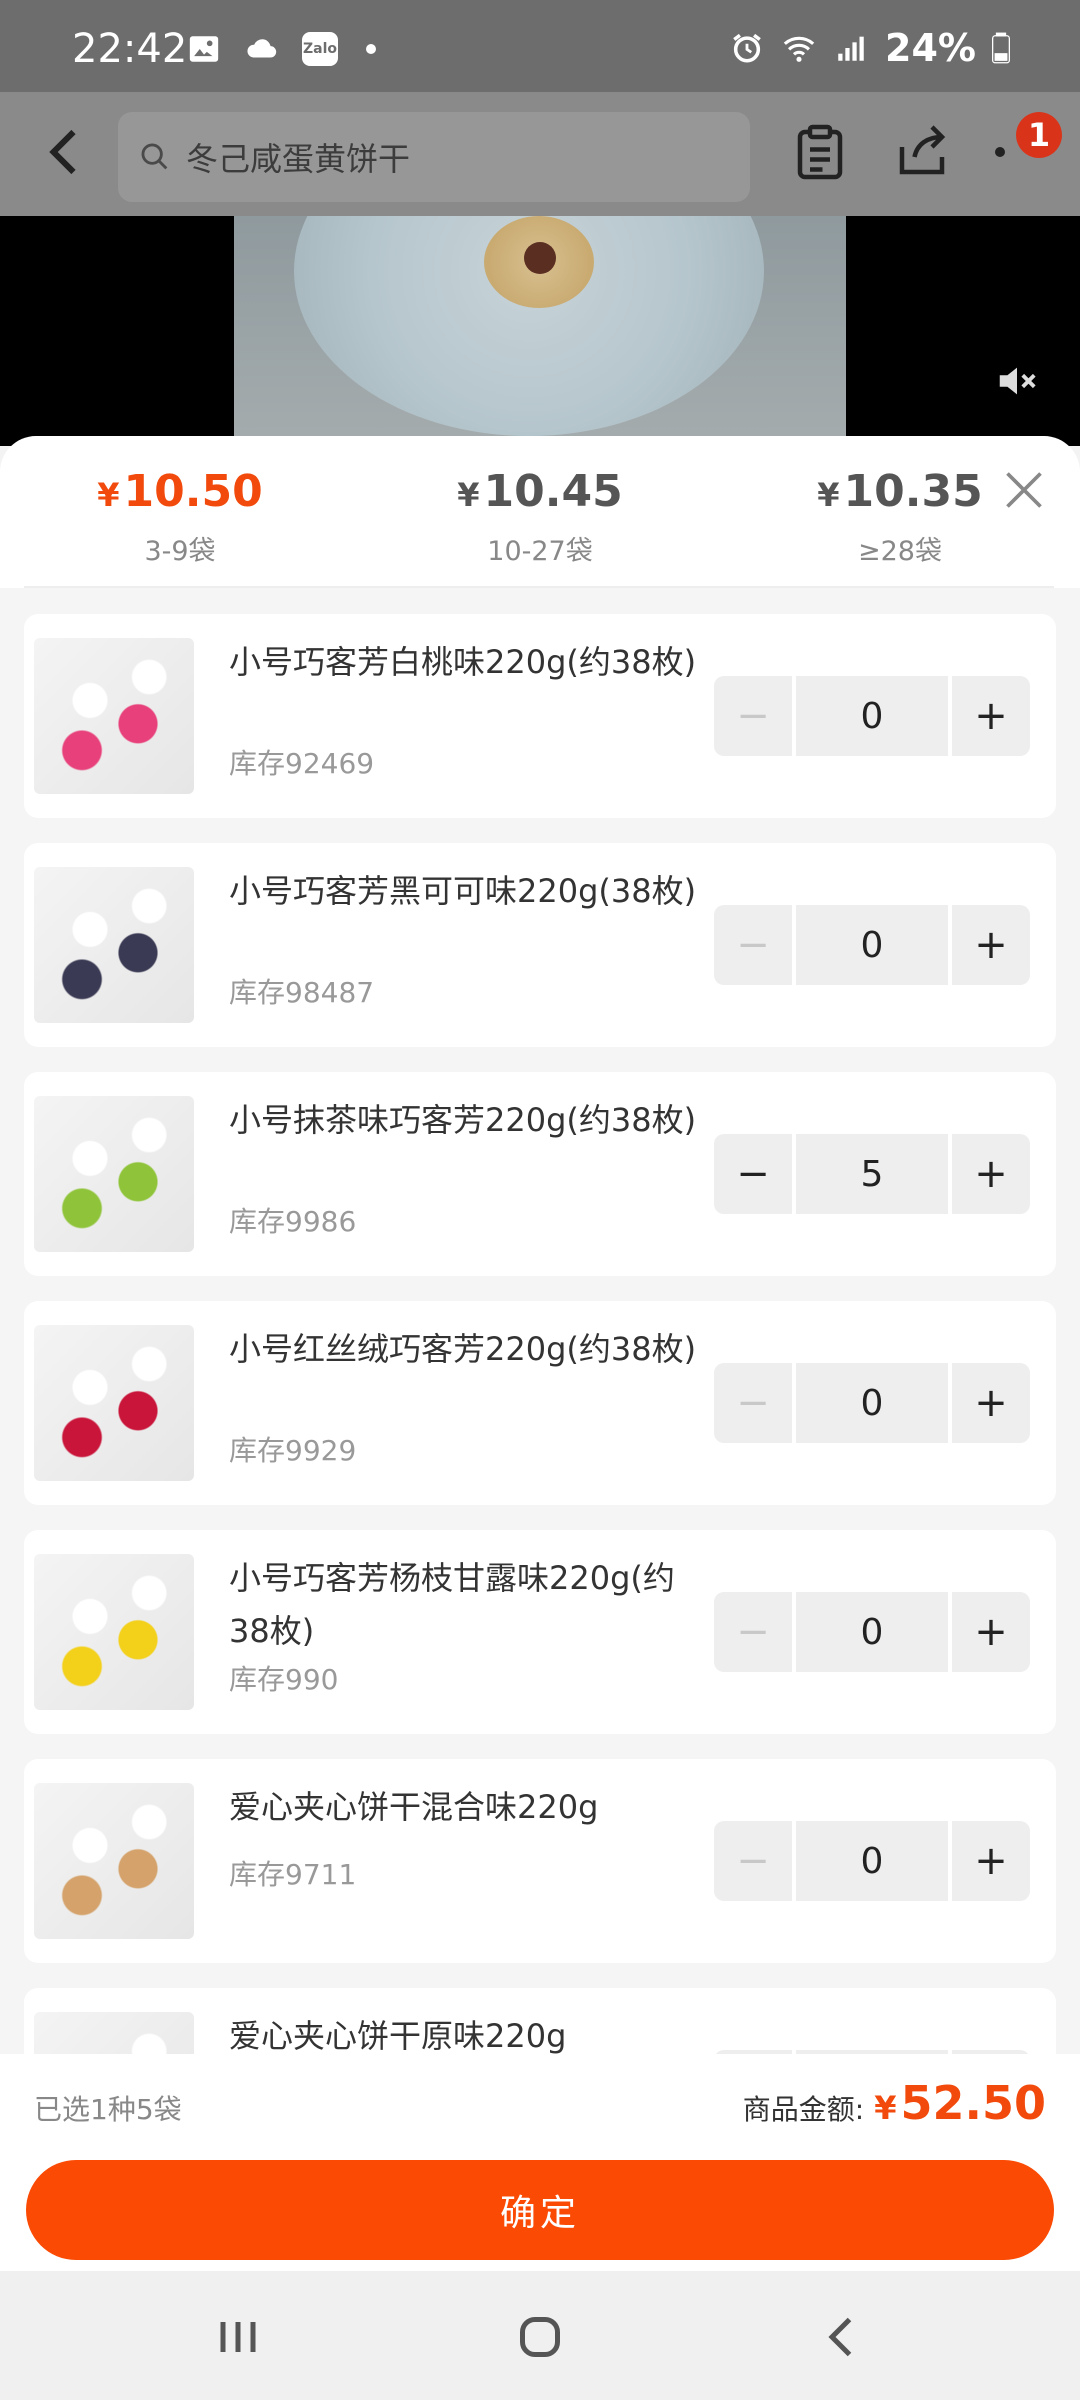  Describe the element at coordinates (1039, 135) in the screenshot. I see `cart-badge: 1` at that location.